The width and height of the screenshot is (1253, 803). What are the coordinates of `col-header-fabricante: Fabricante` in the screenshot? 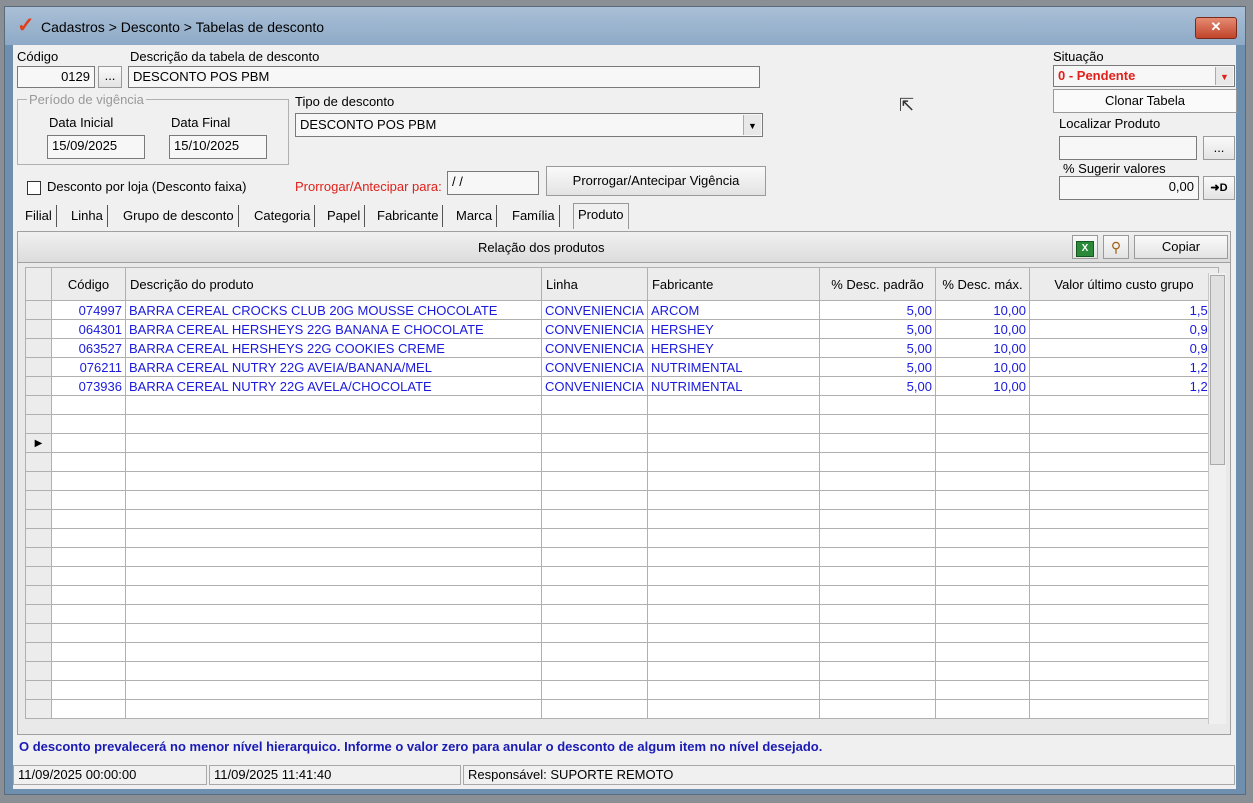 It's located at (733, 284).